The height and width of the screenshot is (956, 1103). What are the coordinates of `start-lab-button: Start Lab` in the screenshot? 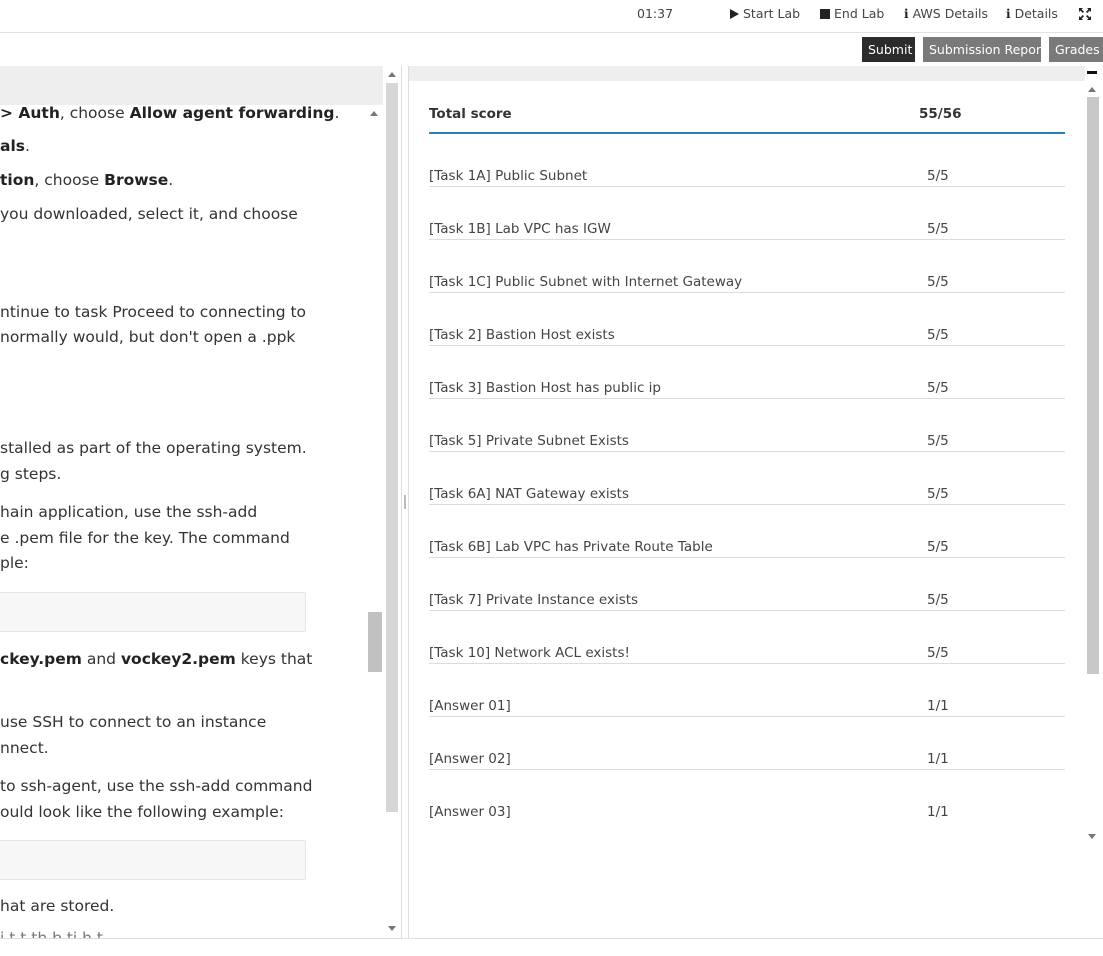 It's located at (765, 13).